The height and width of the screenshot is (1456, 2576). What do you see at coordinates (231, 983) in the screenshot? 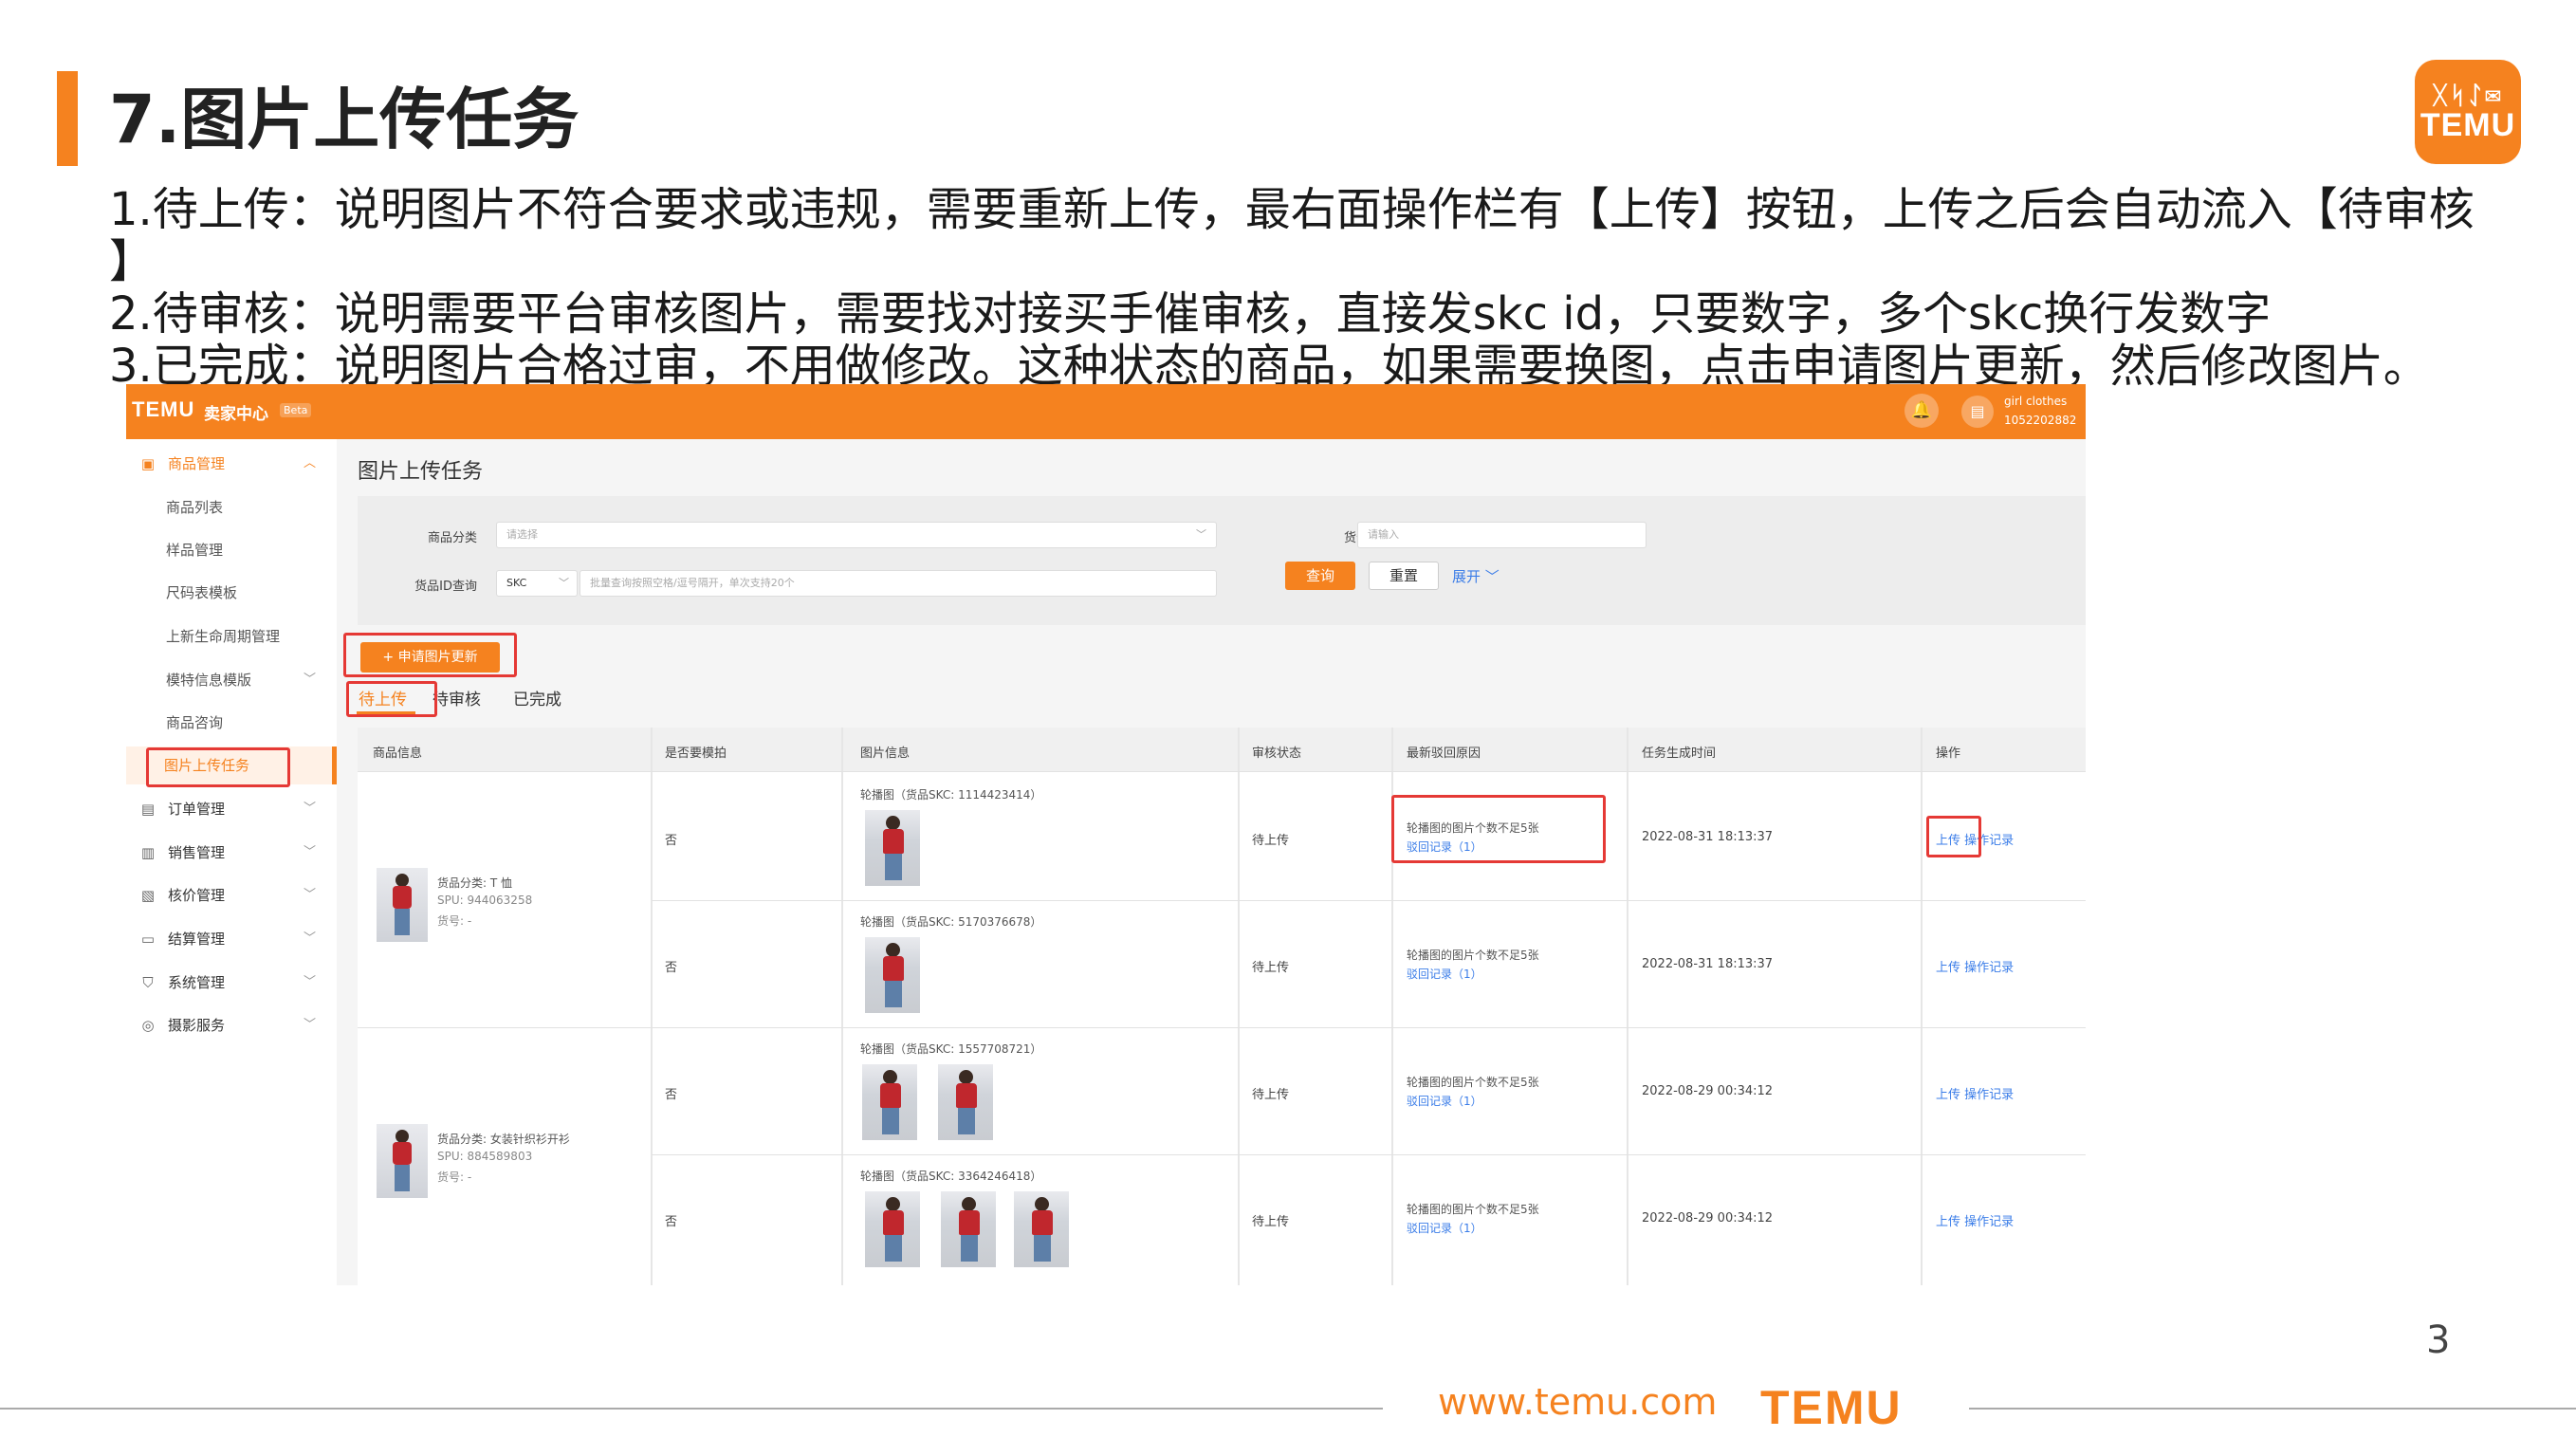
I see `sidebar-item-system-management: ⛉ 系统管理 ﹀` at bounding box center [231, 983].